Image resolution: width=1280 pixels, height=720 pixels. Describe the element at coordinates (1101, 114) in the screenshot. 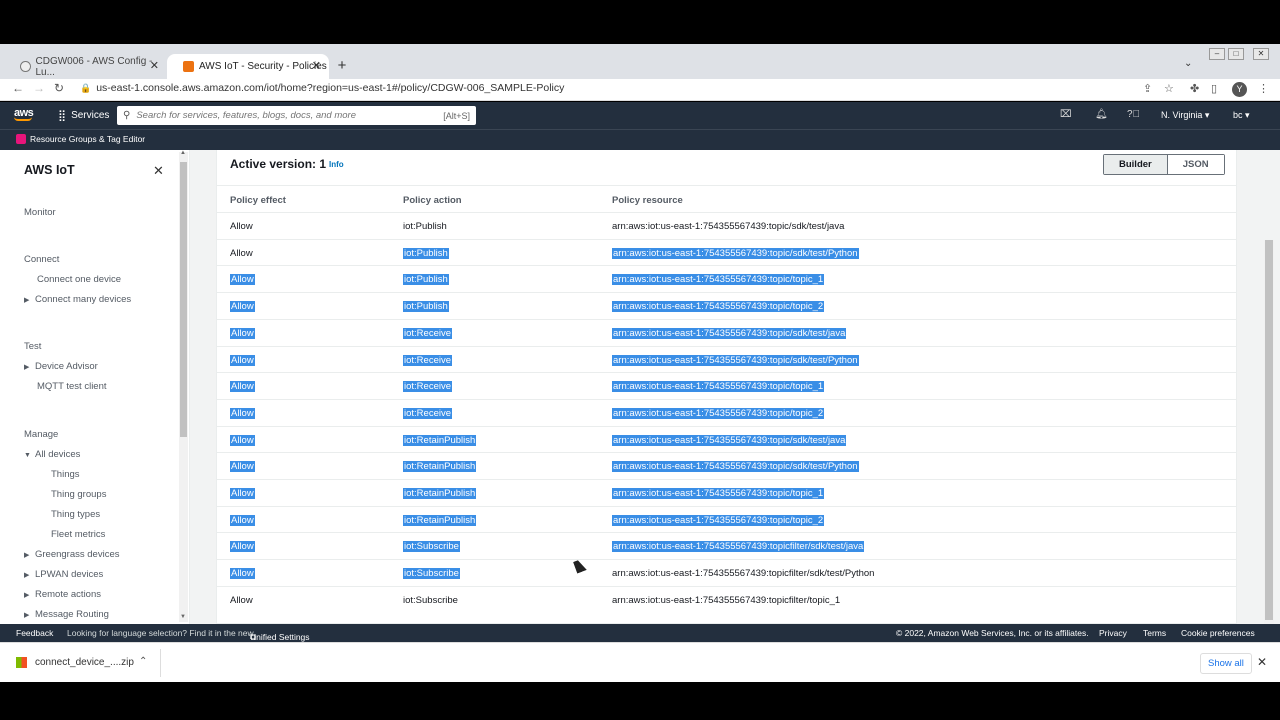

I see `notifications-bell-icon: 🔔︎` at that location.